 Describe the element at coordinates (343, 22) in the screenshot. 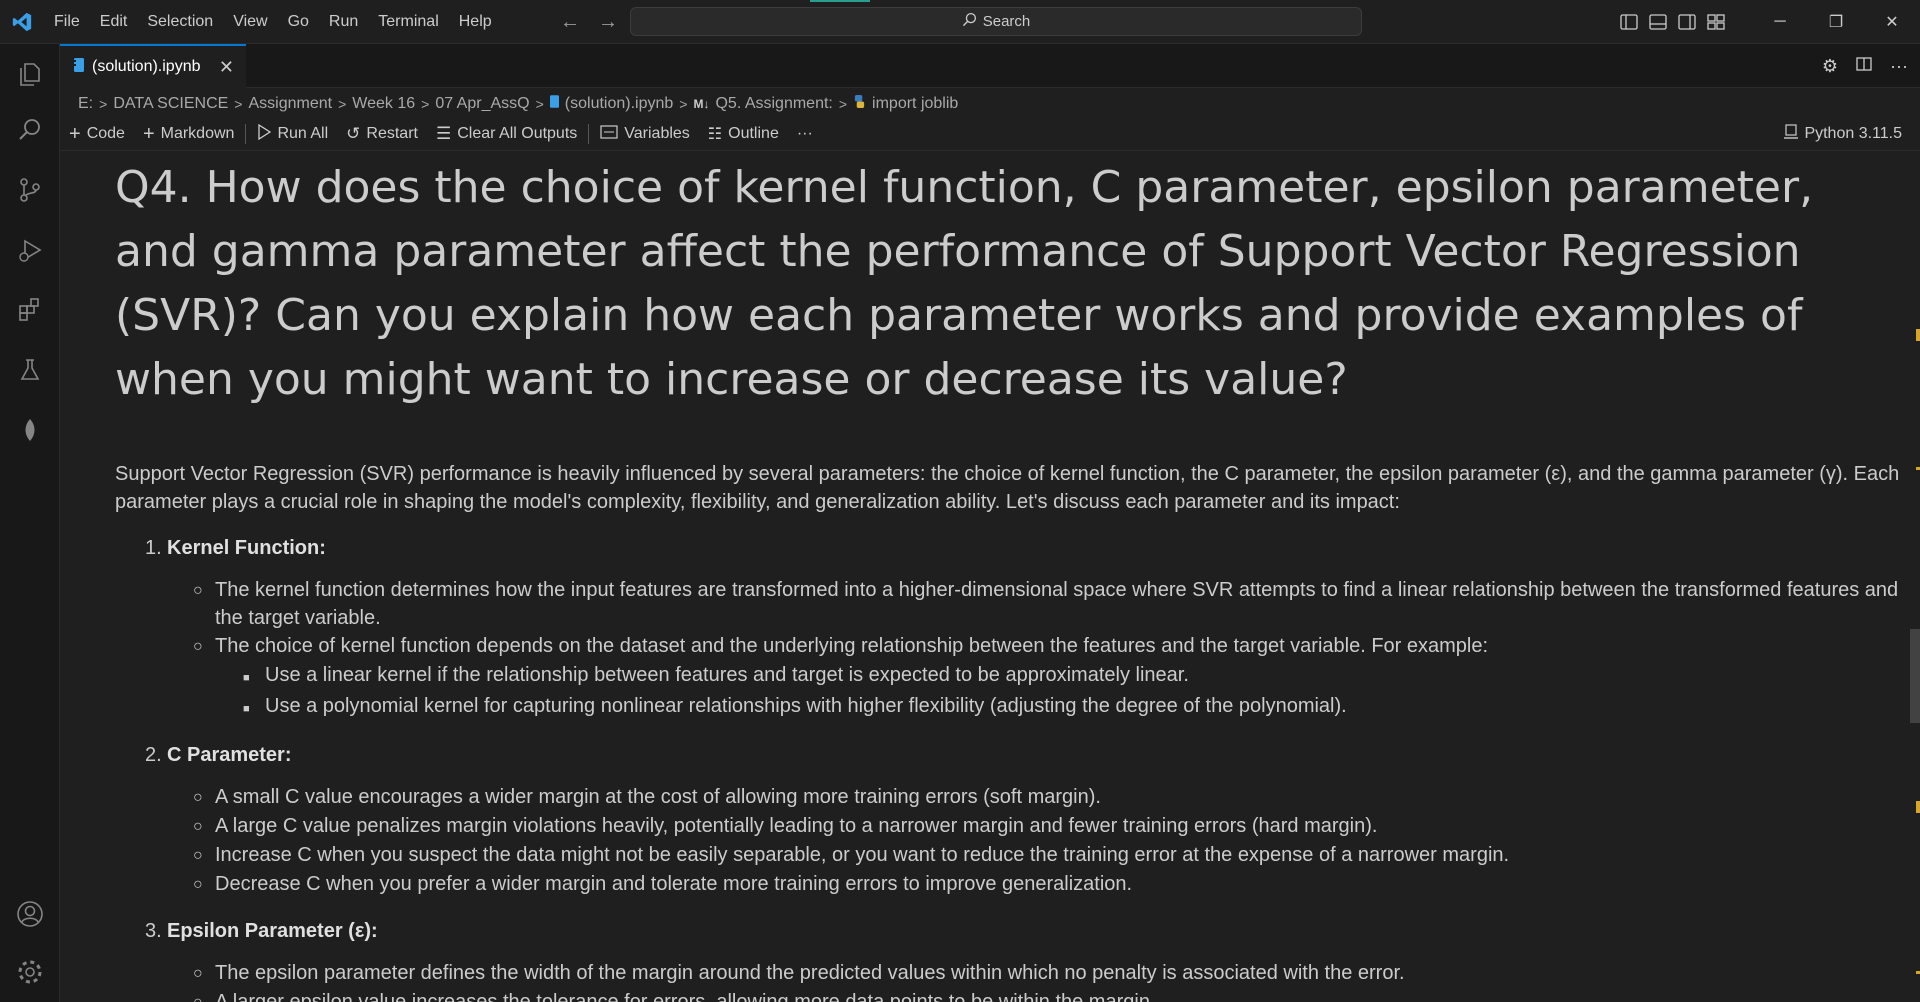

I see `menu-run: Run` at that location.